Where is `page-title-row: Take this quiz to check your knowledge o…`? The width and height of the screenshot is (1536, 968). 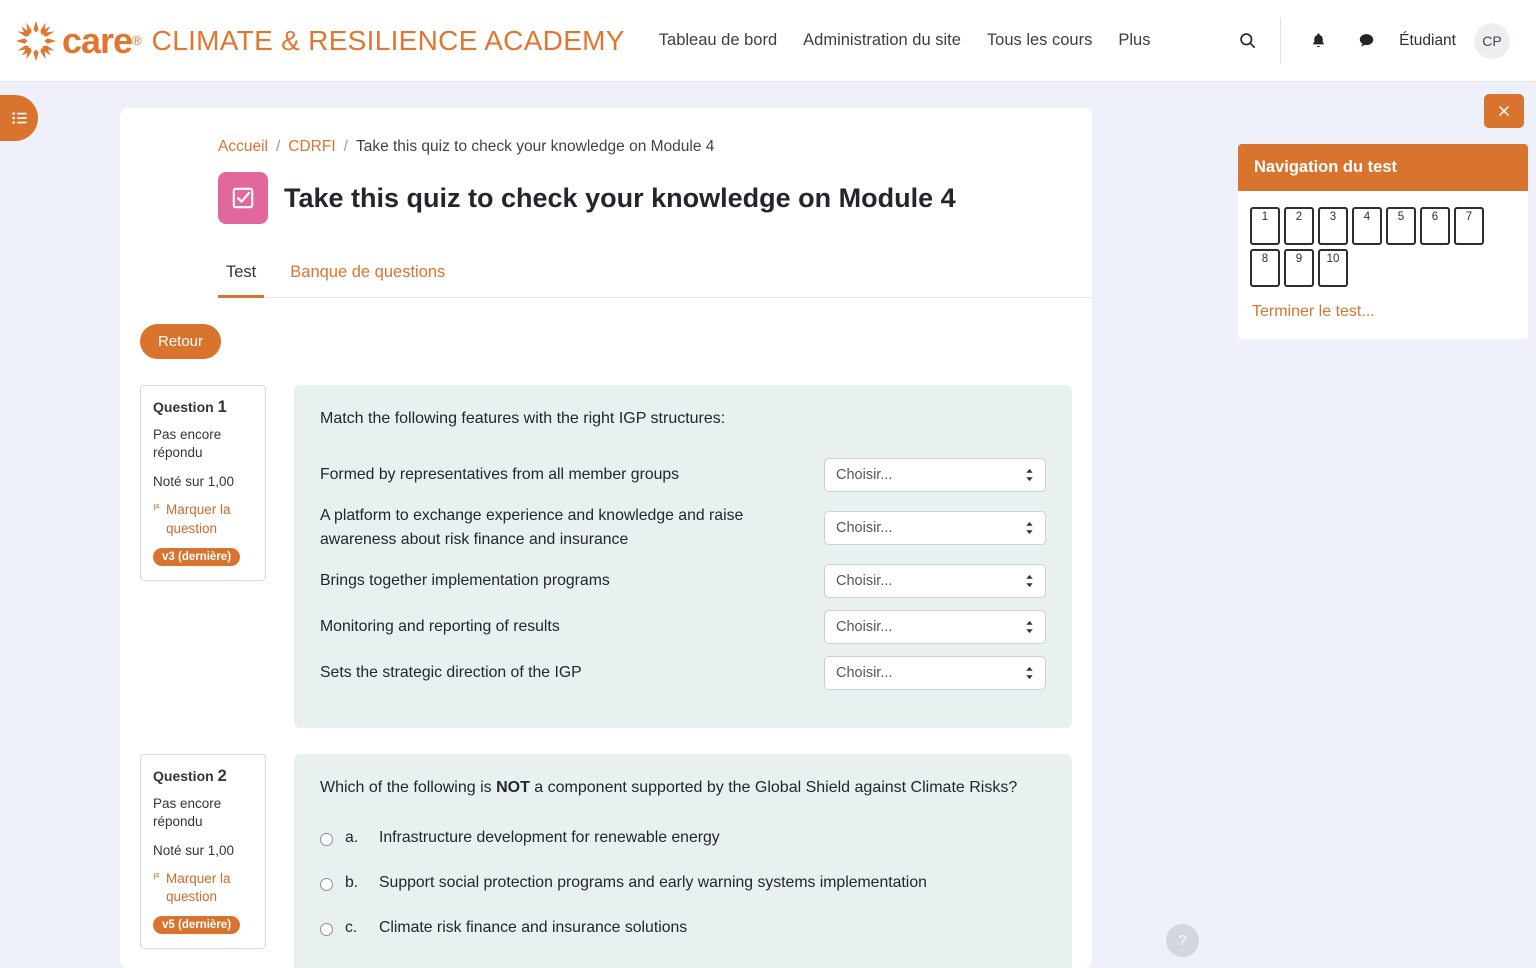 page-title-row: Take this quiz to check your knowledge o… is located at coordinates (606, 190).